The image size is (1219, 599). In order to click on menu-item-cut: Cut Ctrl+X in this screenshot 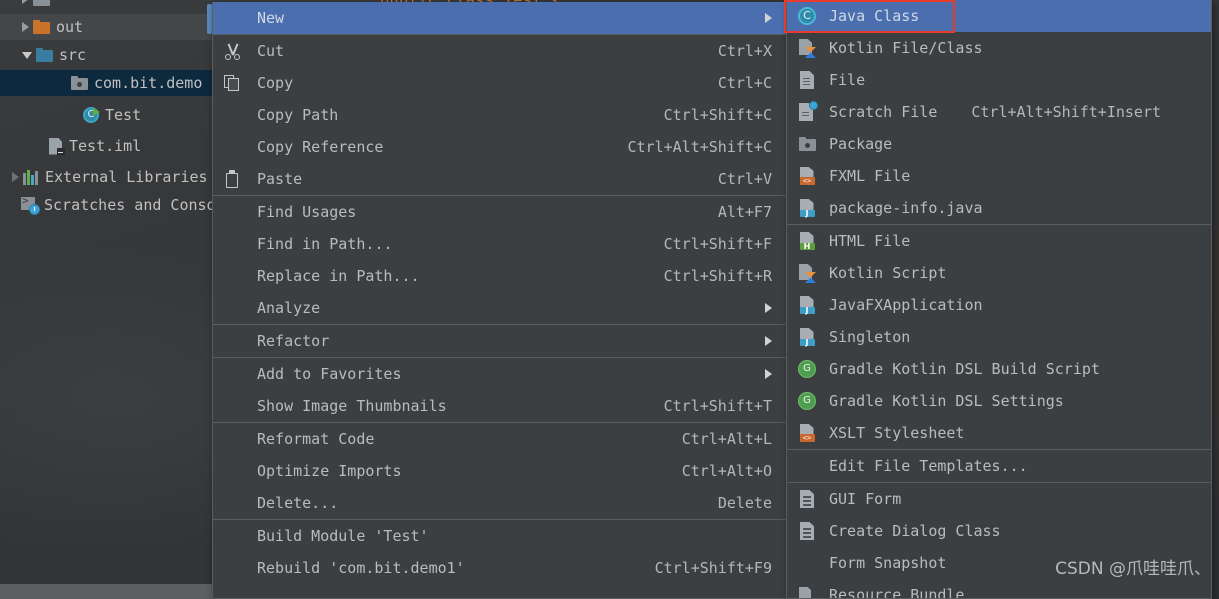, I will do `click(499, 51)`.